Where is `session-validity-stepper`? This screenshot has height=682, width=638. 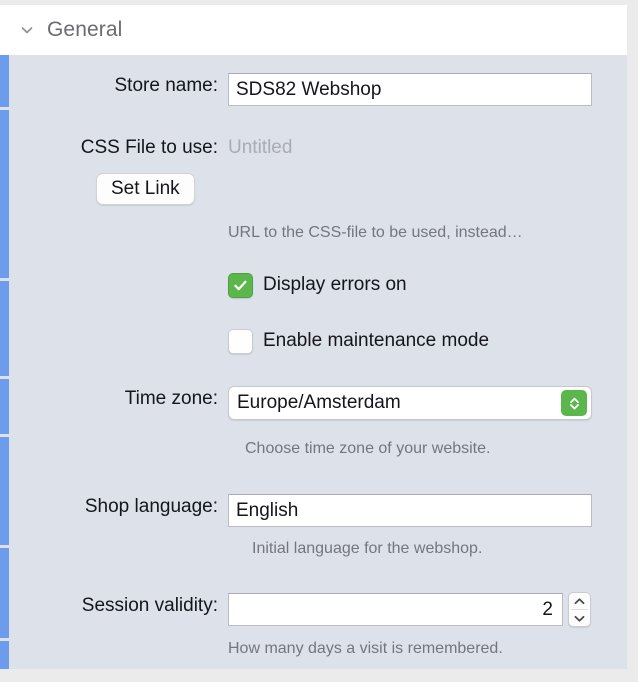
session-validity-stepper is located at coordinates (579, 609).